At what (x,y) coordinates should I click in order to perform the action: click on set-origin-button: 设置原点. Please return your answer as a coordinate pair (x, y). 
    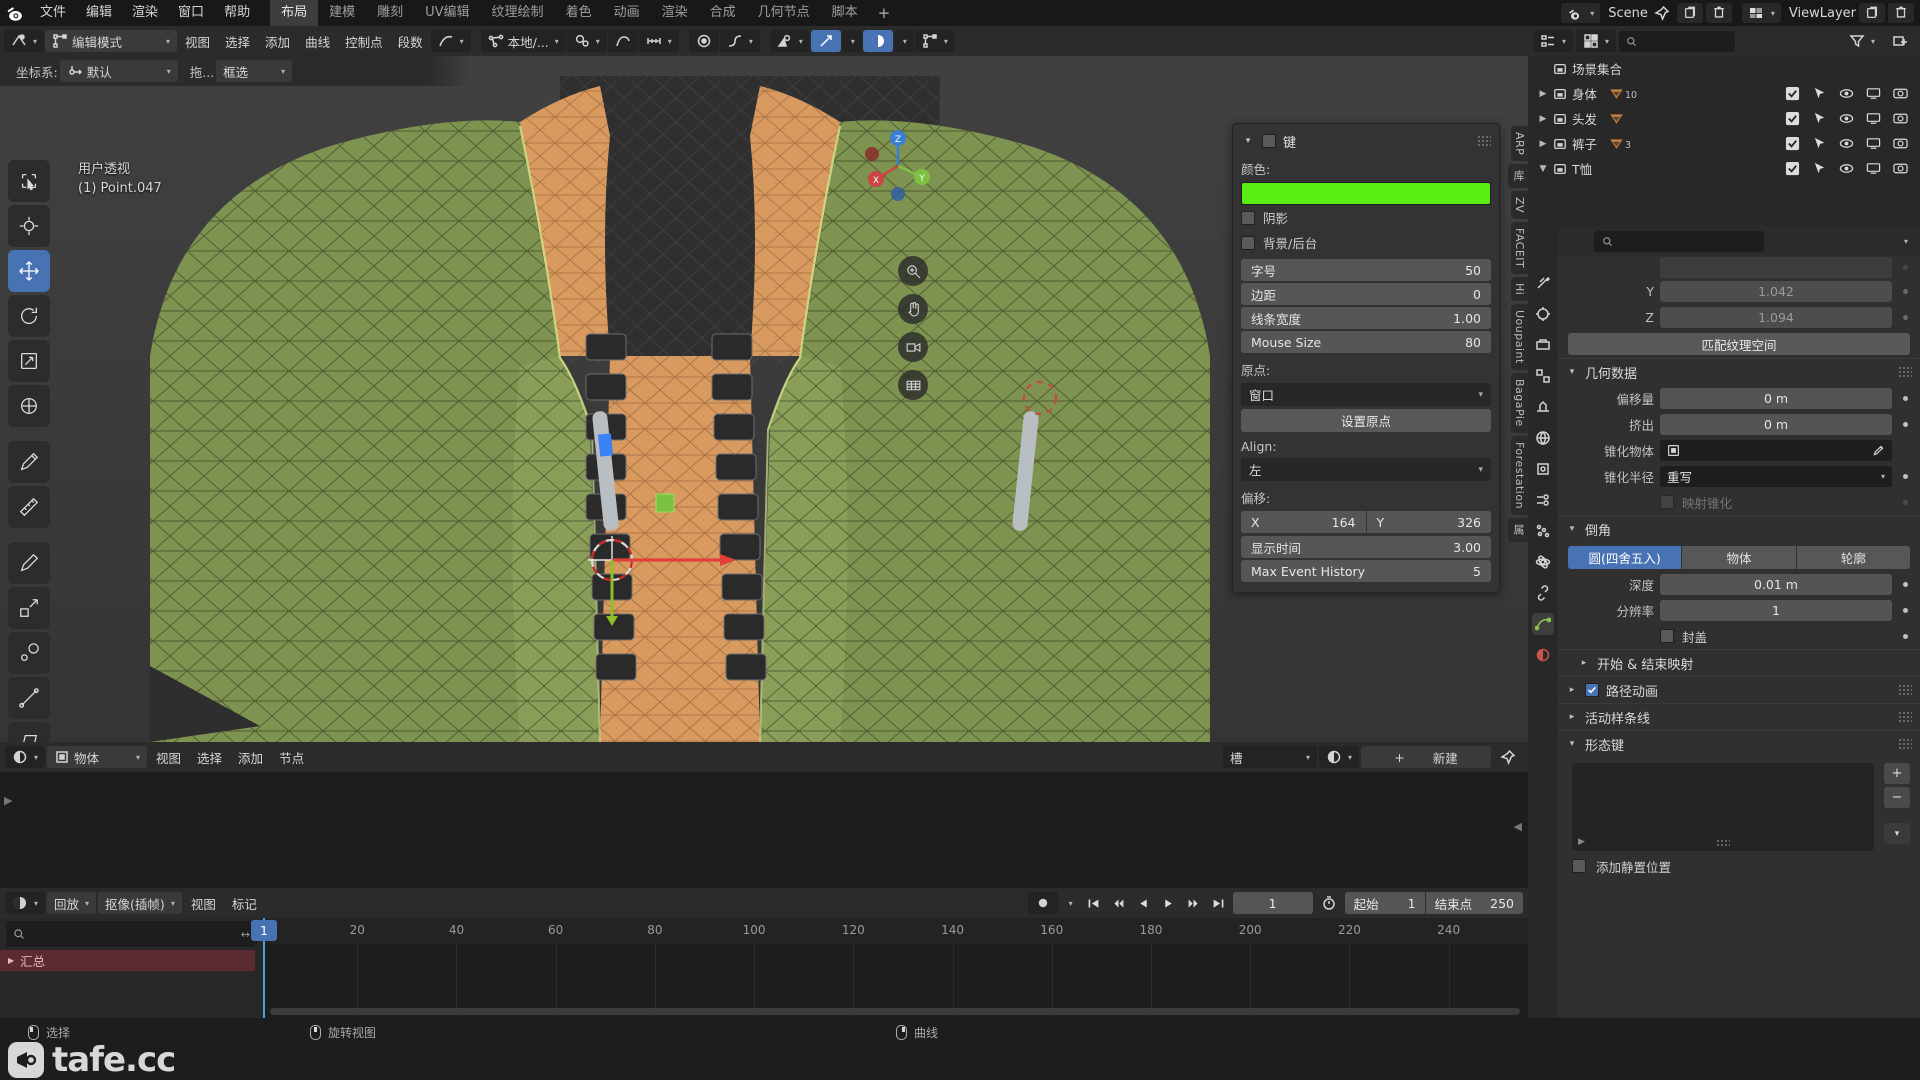
    Looking at the image, I should click on (1366, 420).